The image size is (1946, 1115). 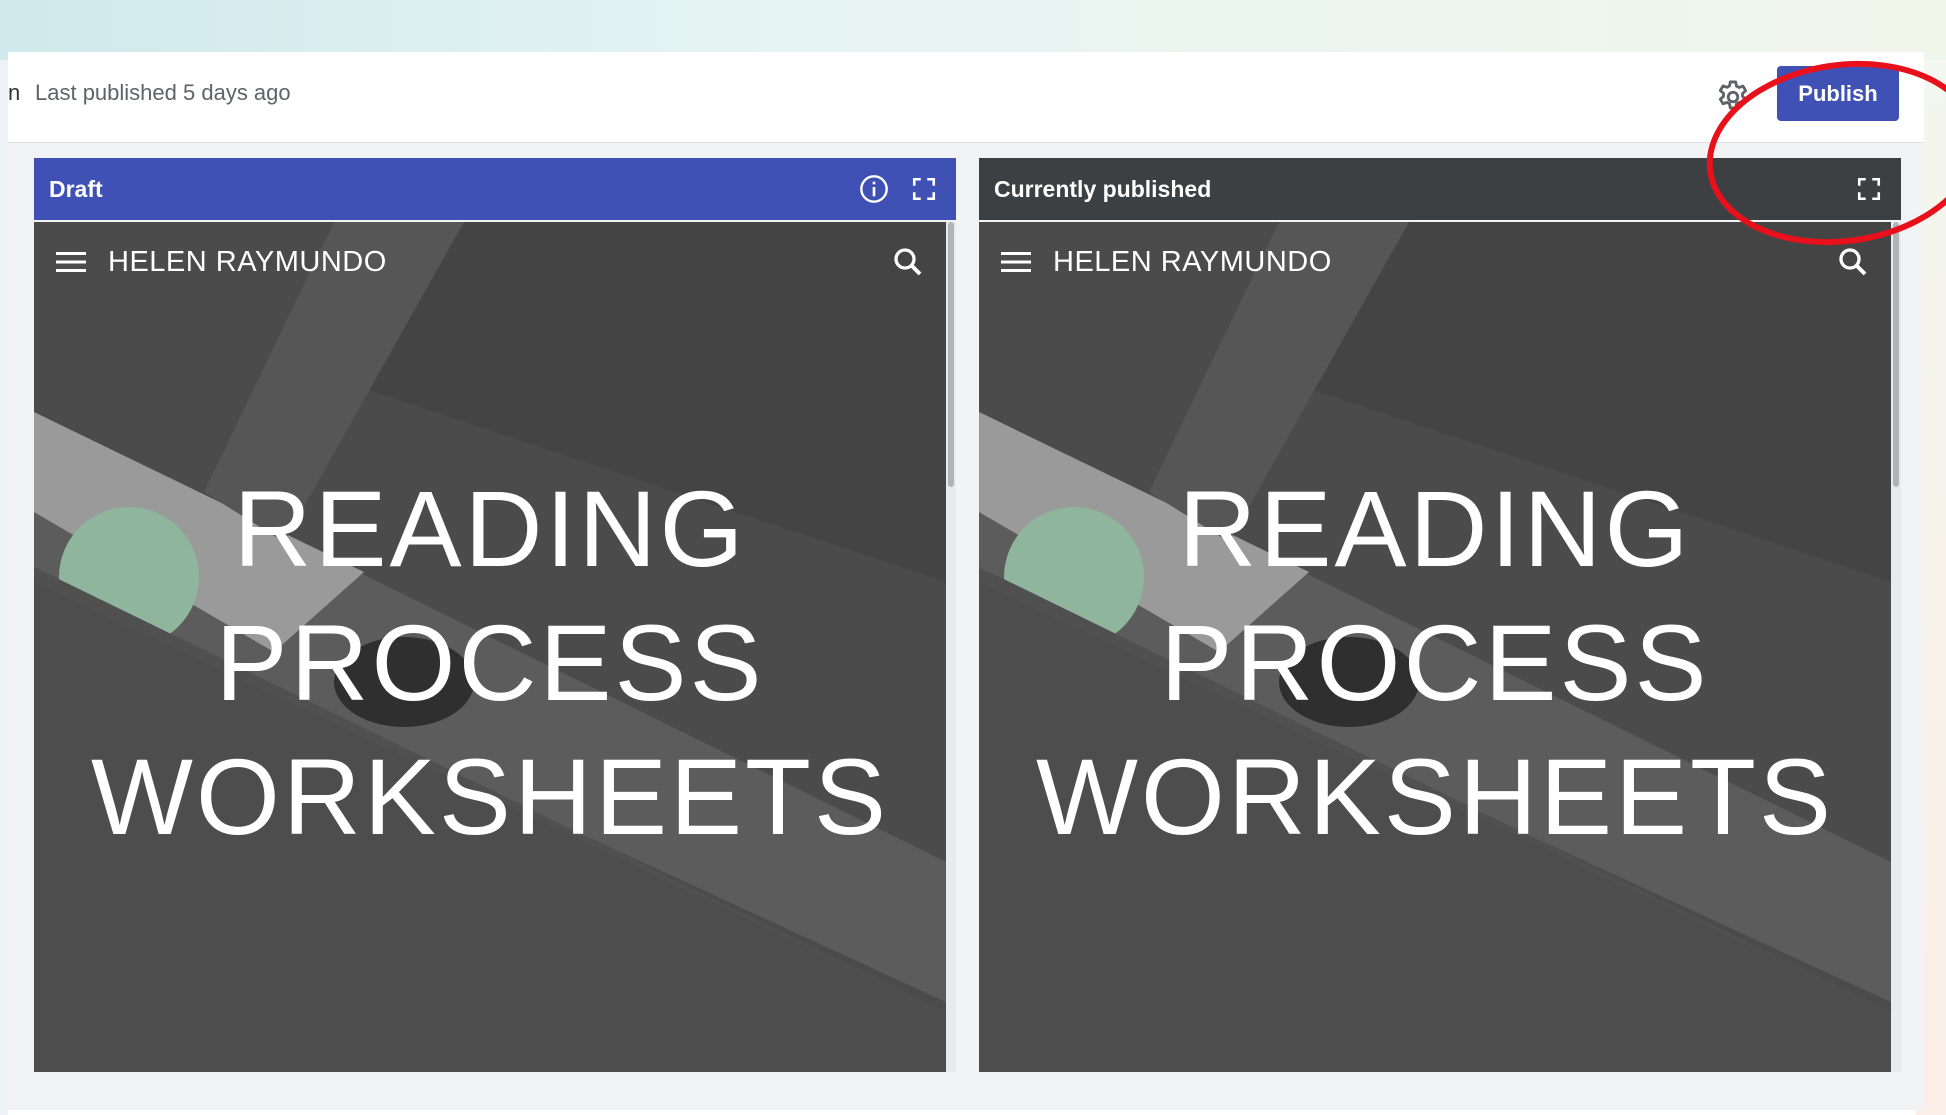 What do you see at coordinates (14, 92) in the screenshot?
I see `truncated-text: n` at bounding box center [14, 92].